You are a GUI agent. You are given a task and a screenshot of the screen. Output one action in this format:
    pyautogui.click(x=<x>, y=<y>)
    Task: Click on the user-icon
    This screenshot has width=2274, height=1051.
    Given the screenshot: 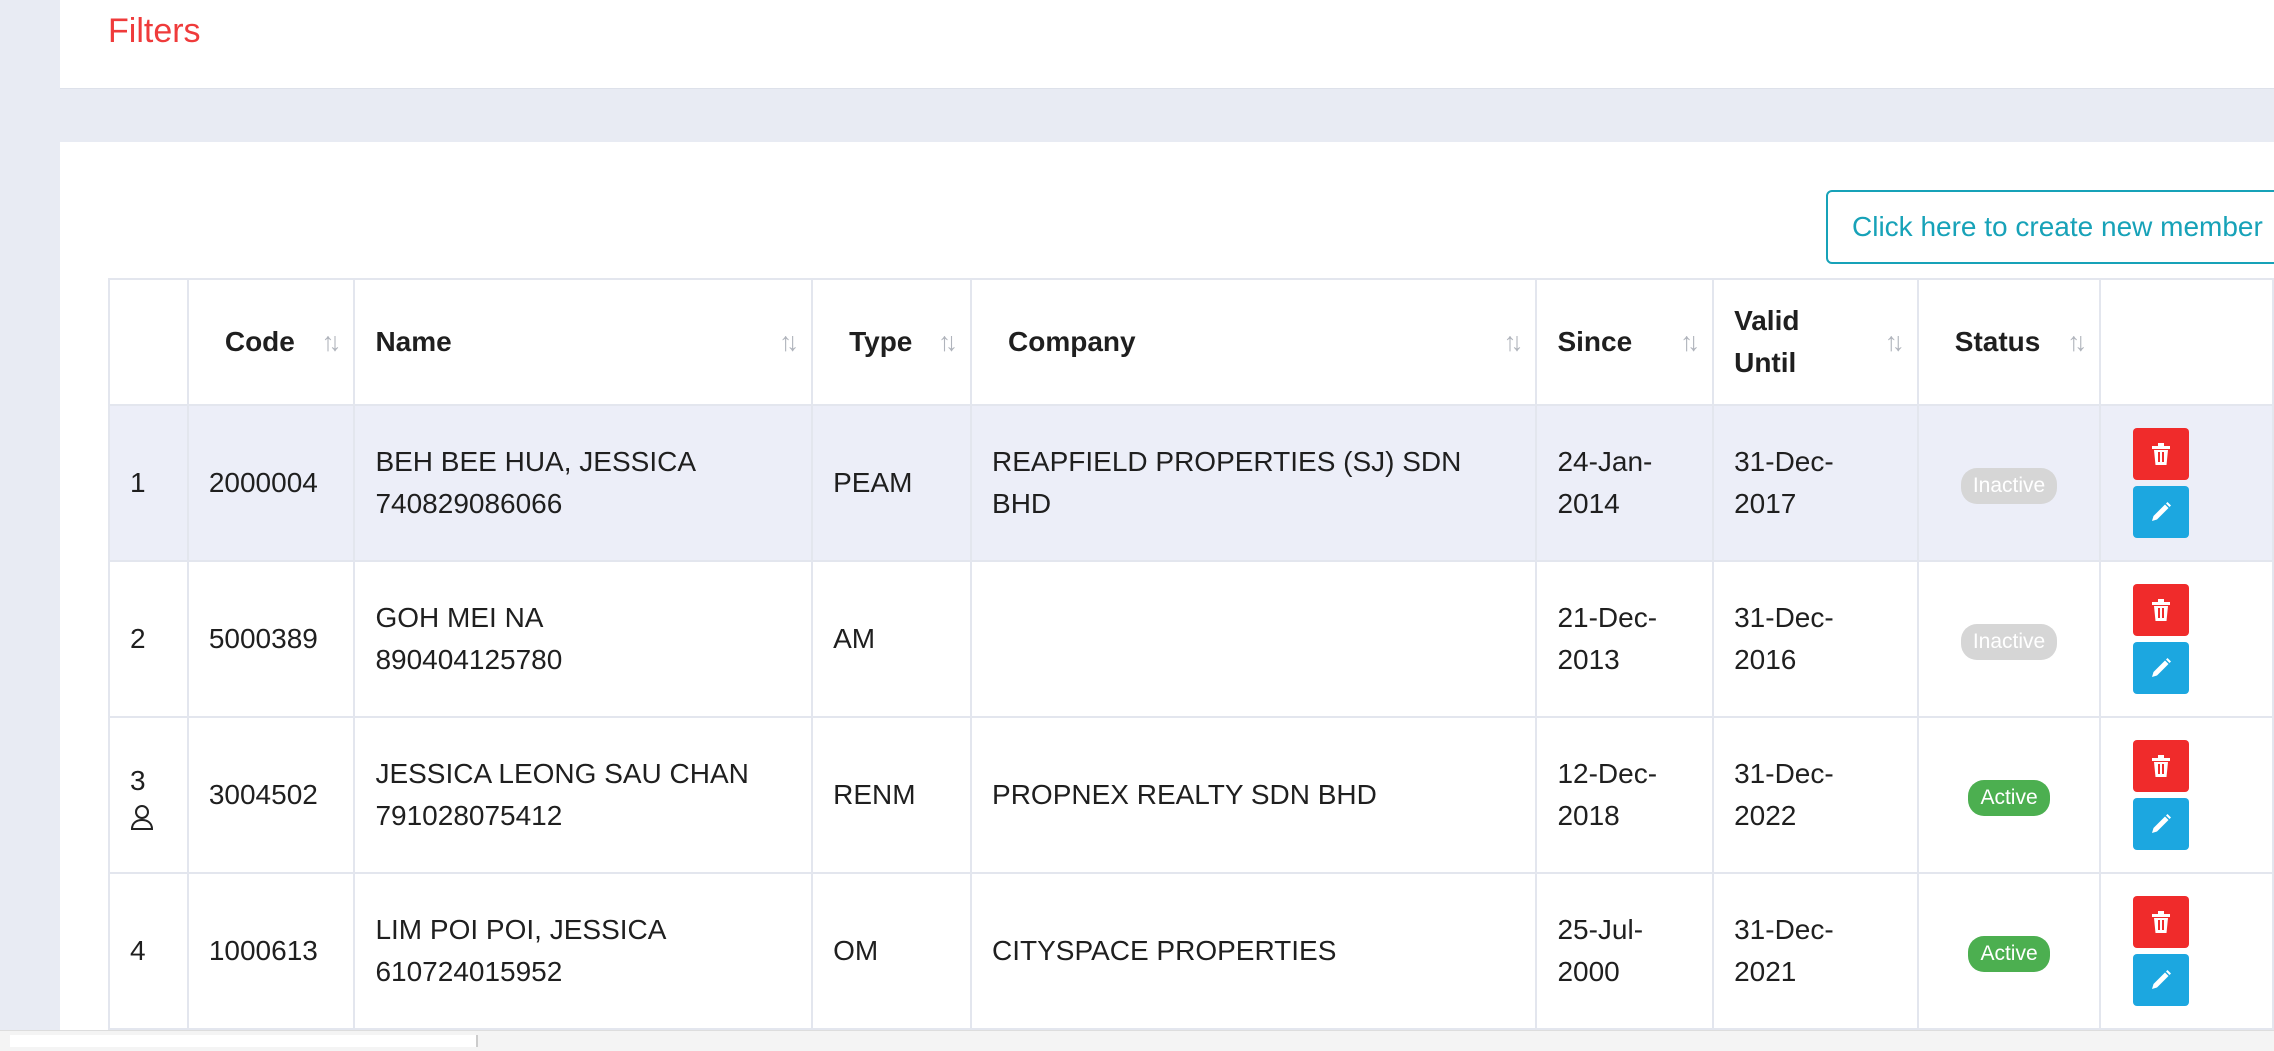 What is the action you would take?
    pyautogui.click(x=142, y=817)
    